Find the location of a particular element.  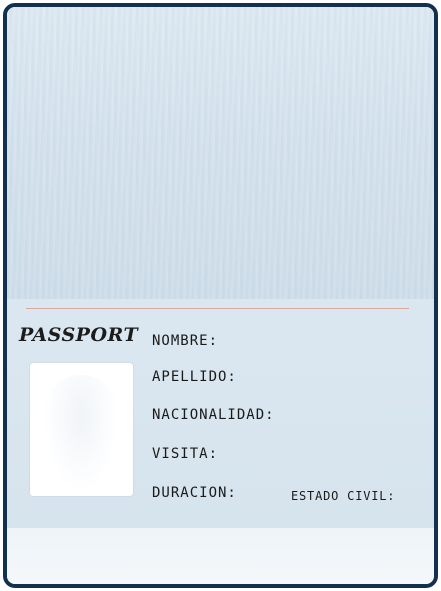

visita-label: VISITA: is located at coordinates (185, 454).